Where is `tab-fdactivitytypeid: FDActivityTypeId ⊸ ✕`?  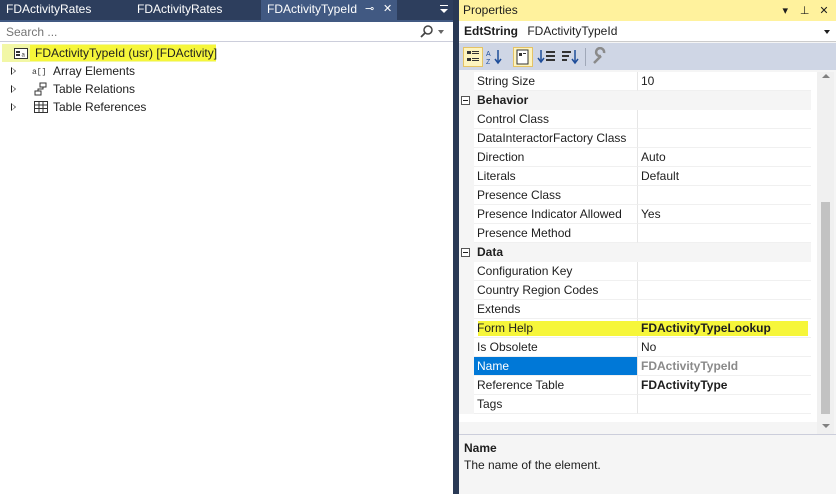 tab-fdactivitytypeid: FDActivityTypeId ⊸ ✕ is located at coordinates (329, 10).